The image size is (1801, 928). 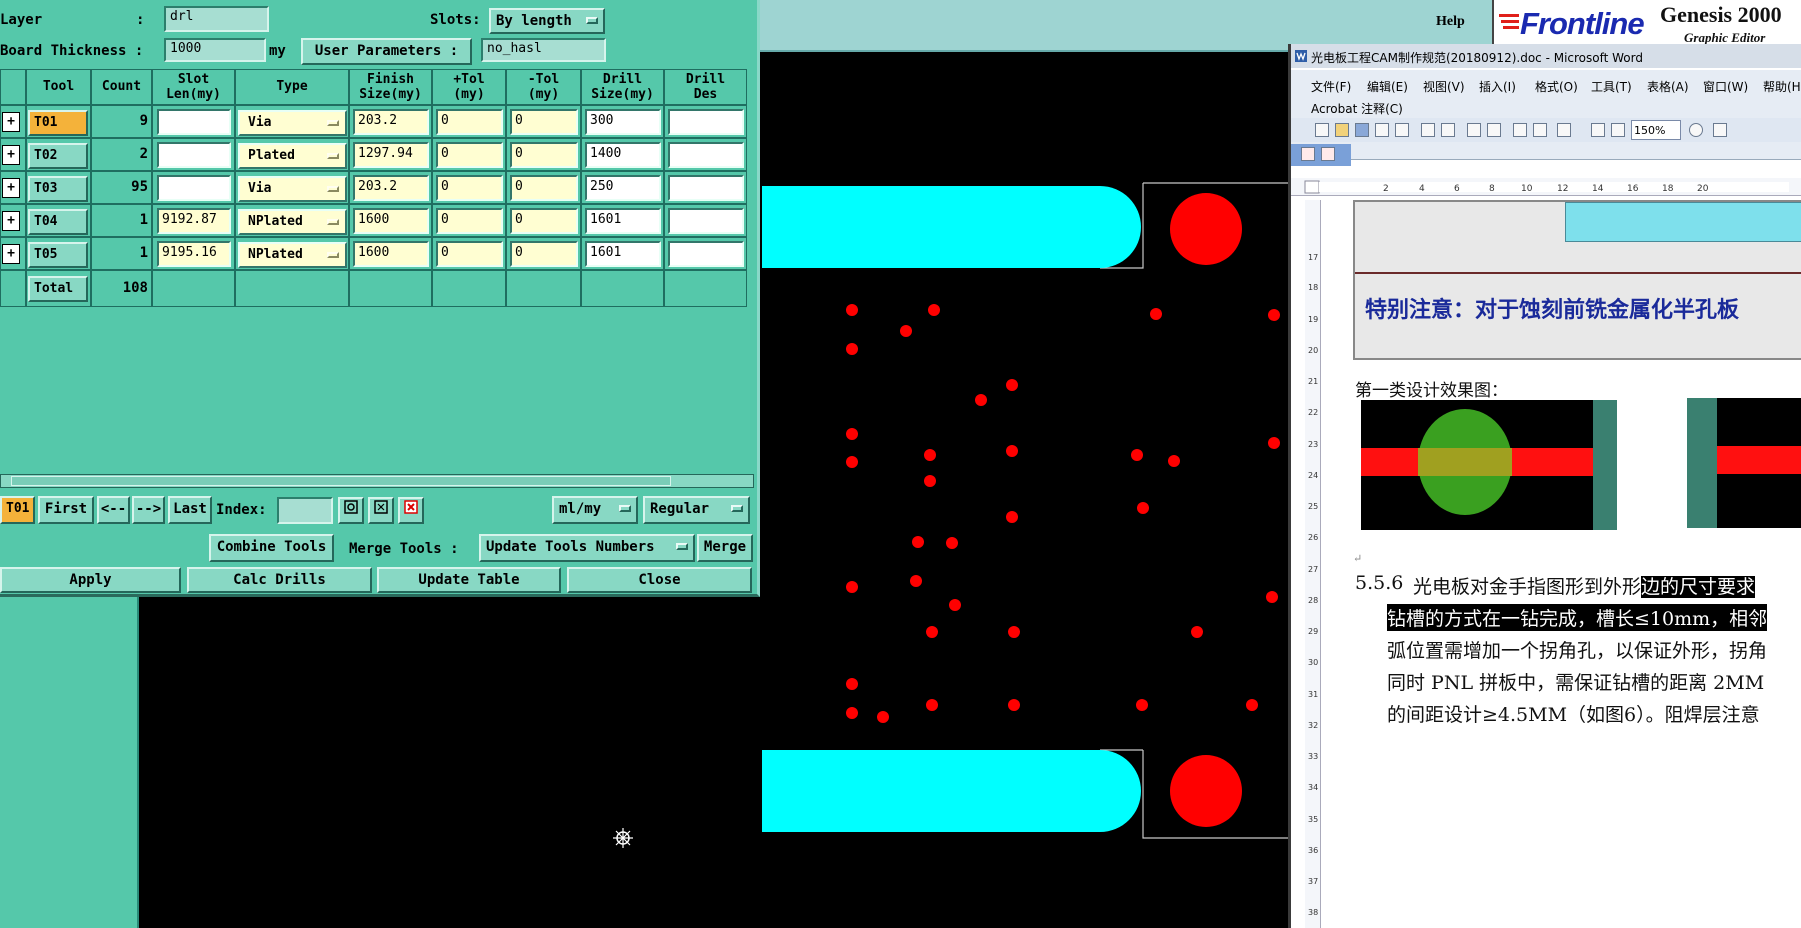 I want to click on table-icon, so click(x=1618, y=130).